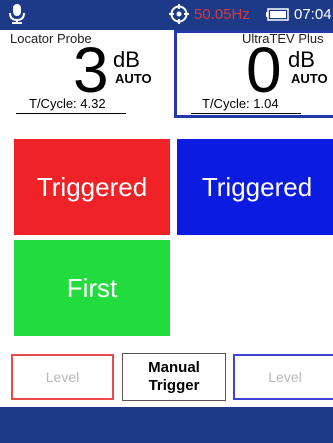  Describe the element at coordinates (92, 288) in the screenshot. I see `first-tile: First` at that location.